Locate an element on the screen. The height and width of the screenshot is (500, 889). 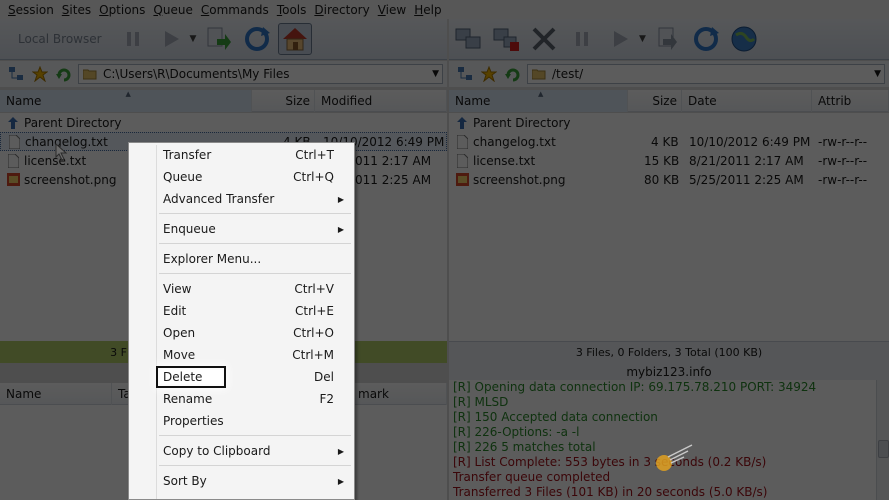
local-list-header: ▲ Name Size Modified is located at coordinates (223, 100).